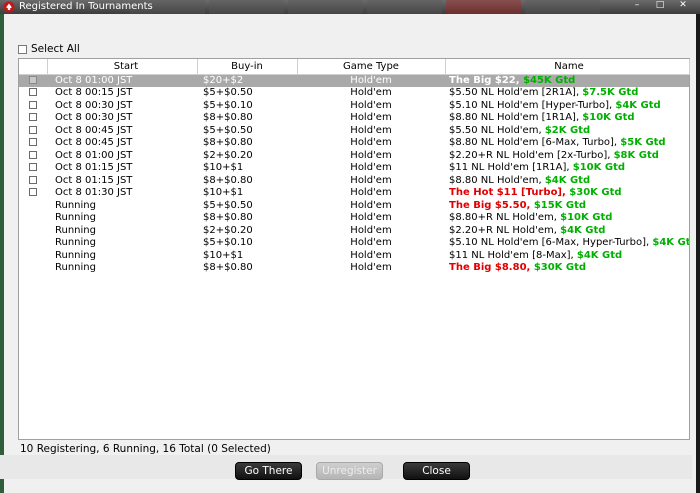 This screenshot has height=493, width=700. I want to click on name-cell: $11 NL Hold'em [1R1A], $10K Gtd, so click(567, 168).